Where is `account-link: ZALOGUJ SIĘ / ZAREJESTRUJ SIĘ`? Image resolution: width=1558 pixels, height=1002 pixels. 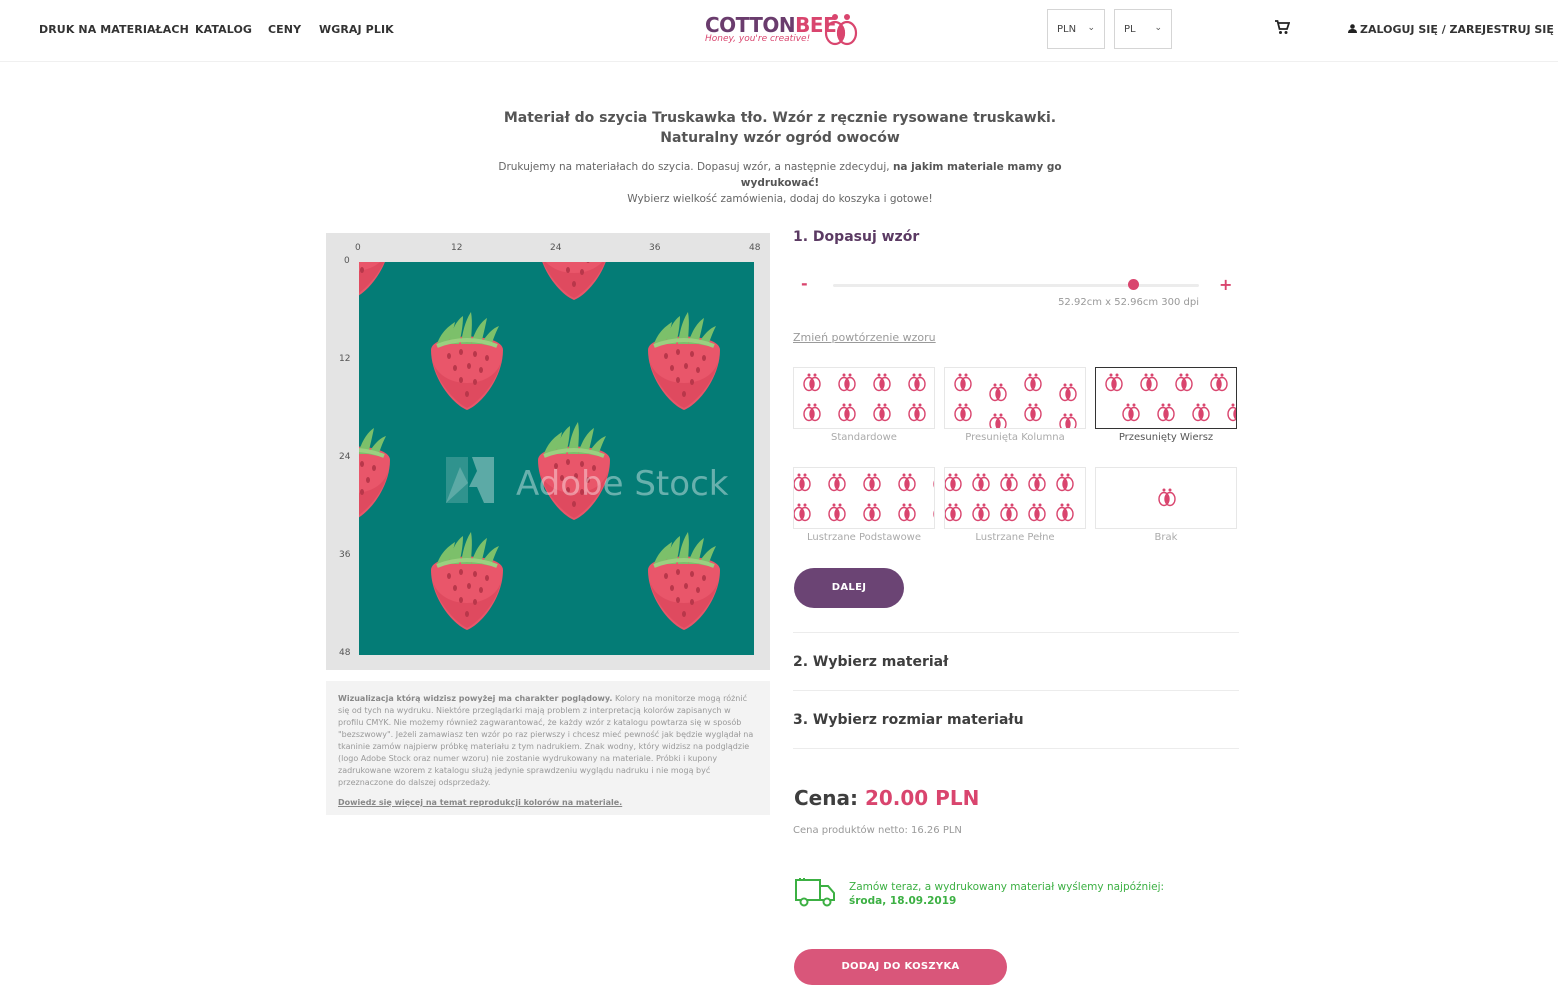 account-link: ZALOGUJ SIĘ / ZAREJESTRUJ SIĘ is located at coordinates (1451, 29).